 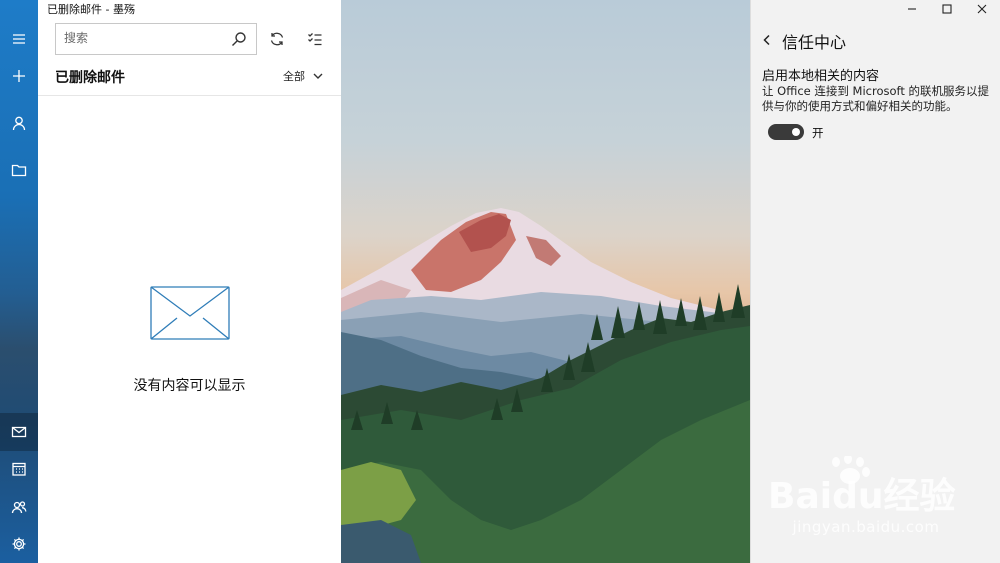 I want to click on accounts-button, so click(x=19, y=123).